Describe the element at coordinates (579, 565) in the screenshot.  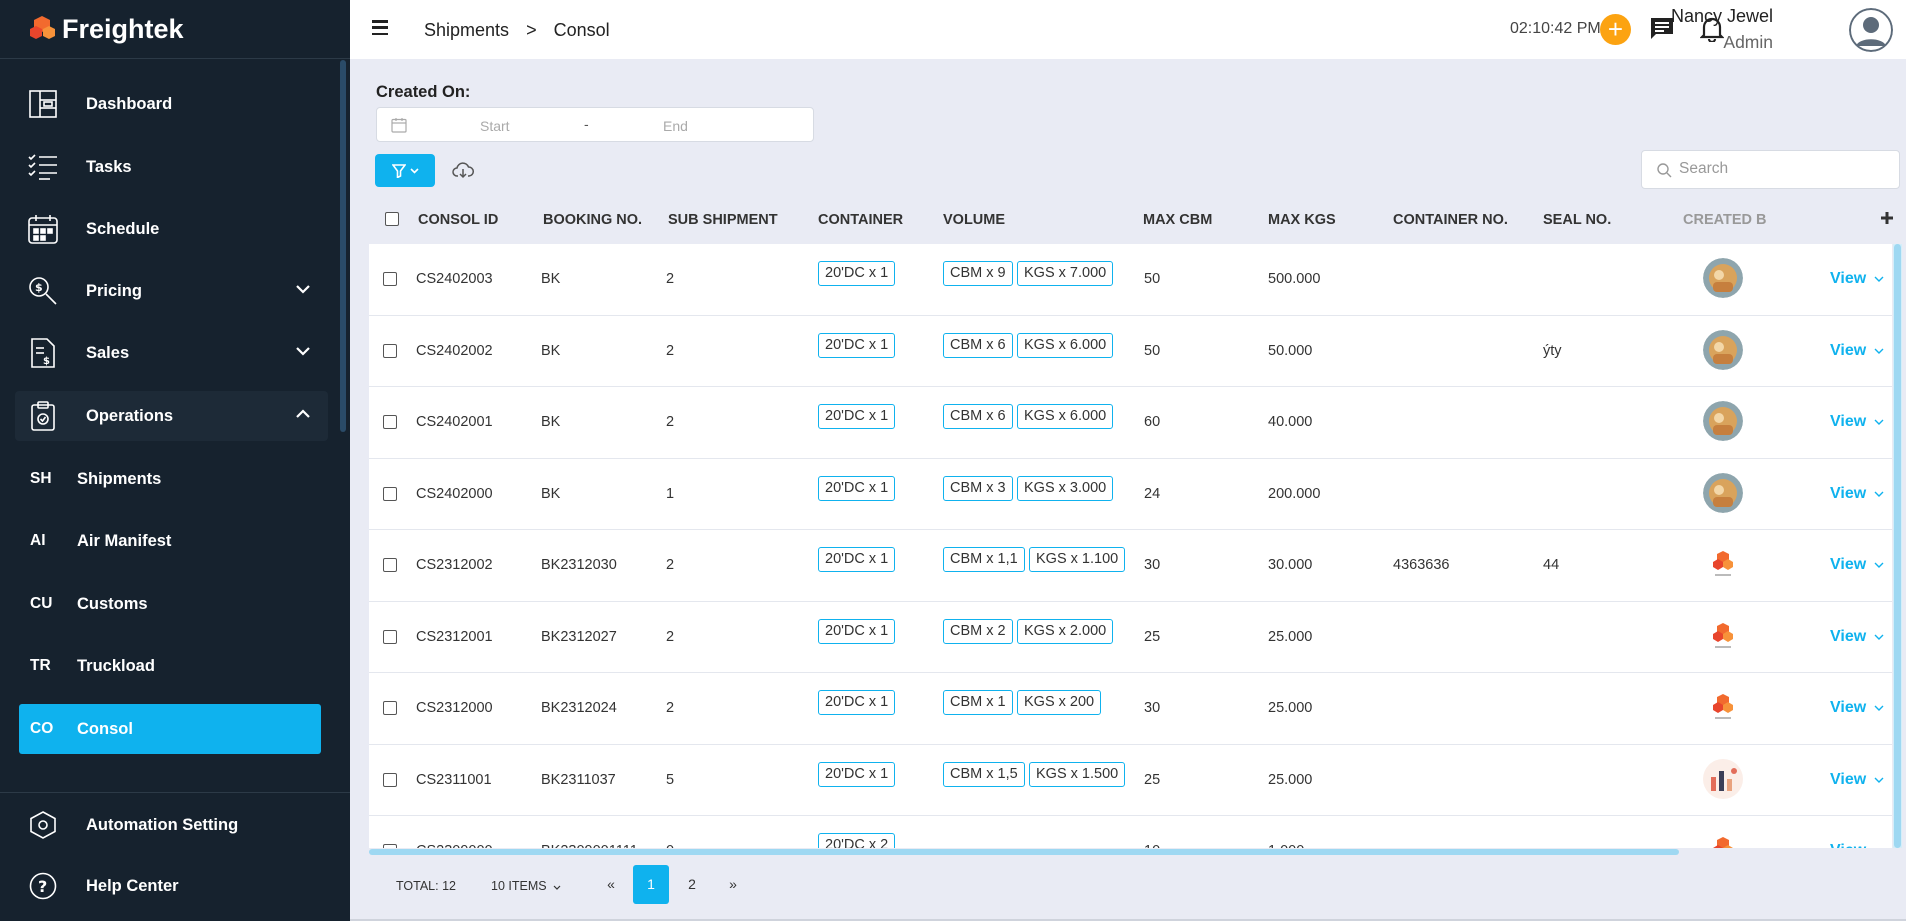
I see `cell-booking-no: BK2312030` at that location.